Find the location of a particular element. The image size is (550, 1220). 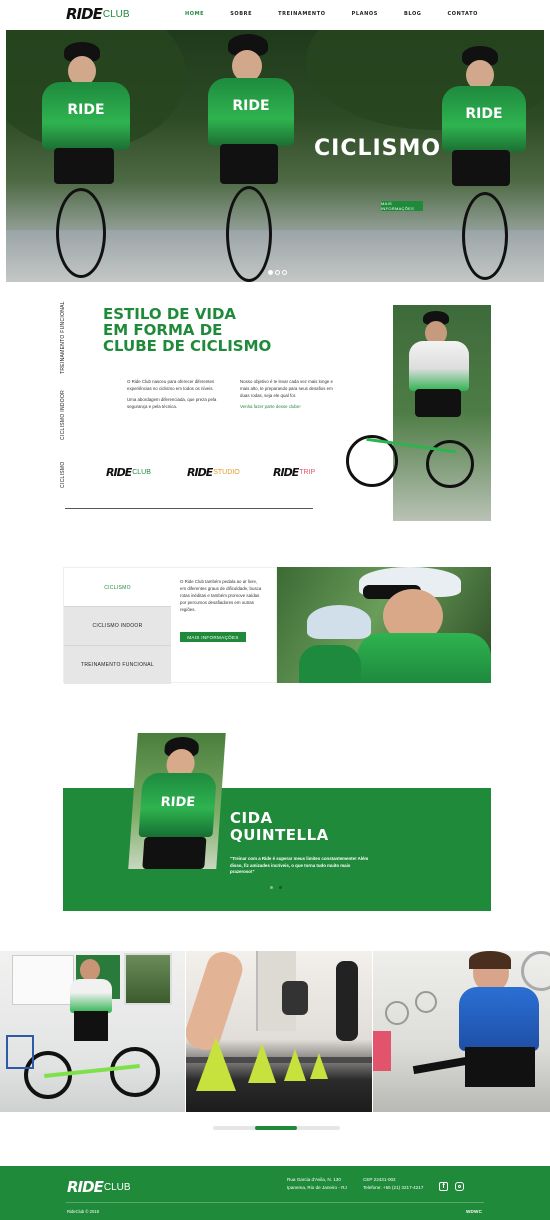

brand-ride-club: RIDE CLUB is located at coordinates (128, 472).